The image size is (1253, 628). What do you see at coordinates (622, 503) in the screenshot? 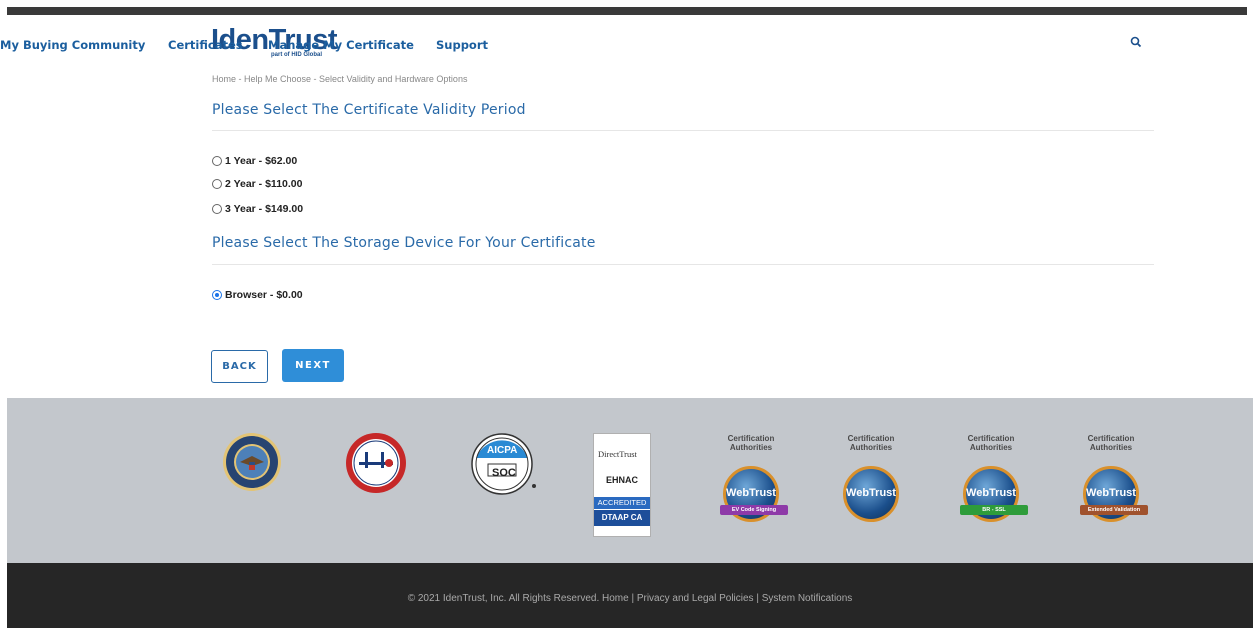
I see `accredited-label: ACCREDITED` at bounding box center [622, 503].